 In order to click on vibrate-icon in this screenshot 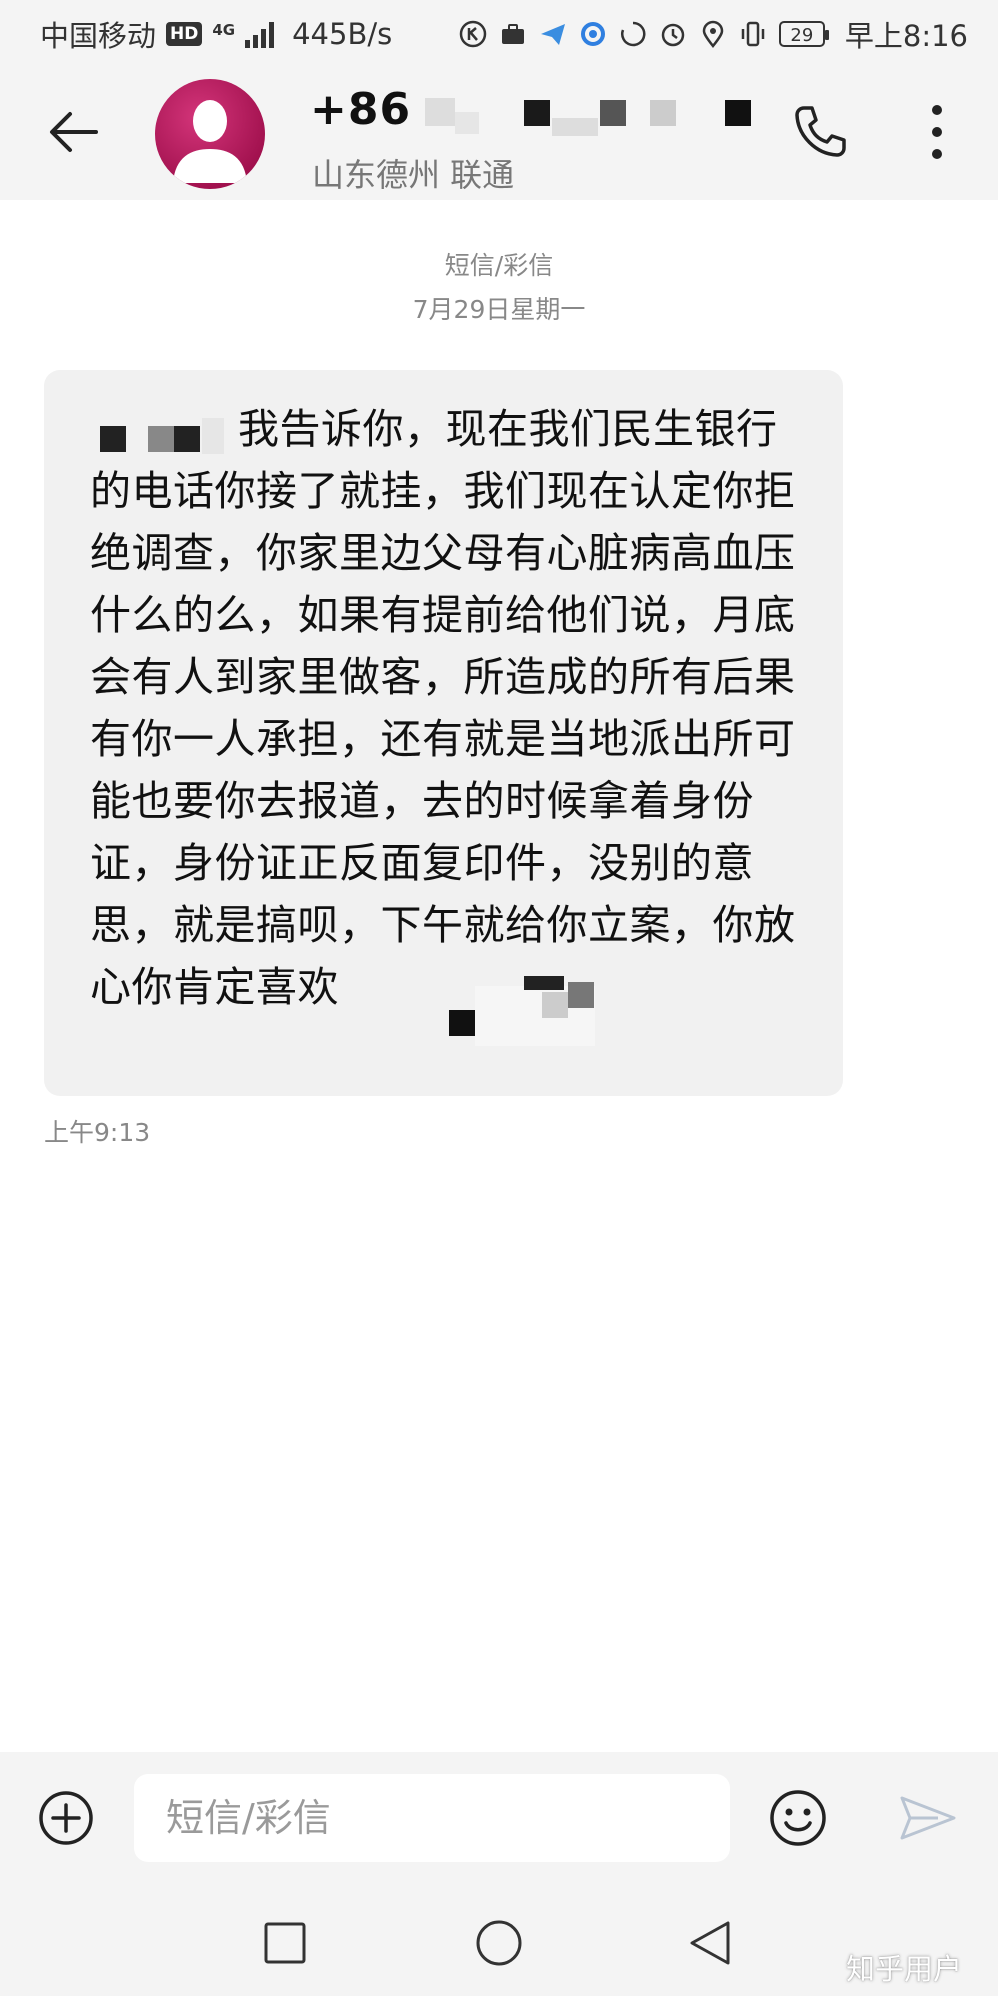, I will do `click(753, 34)`.